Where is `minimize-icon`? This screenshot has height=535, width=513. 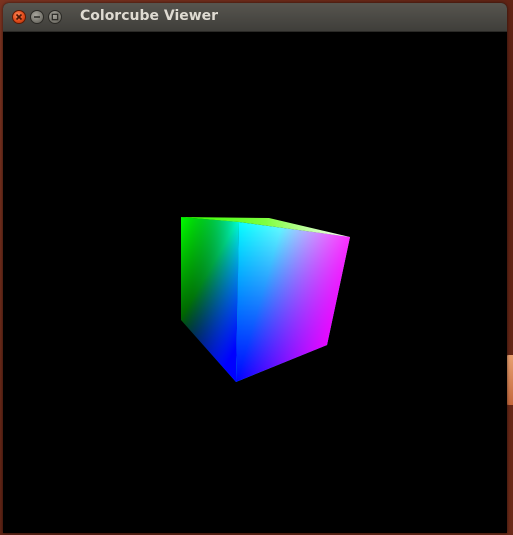 minimize-icon is located at coordinates (37, 17).